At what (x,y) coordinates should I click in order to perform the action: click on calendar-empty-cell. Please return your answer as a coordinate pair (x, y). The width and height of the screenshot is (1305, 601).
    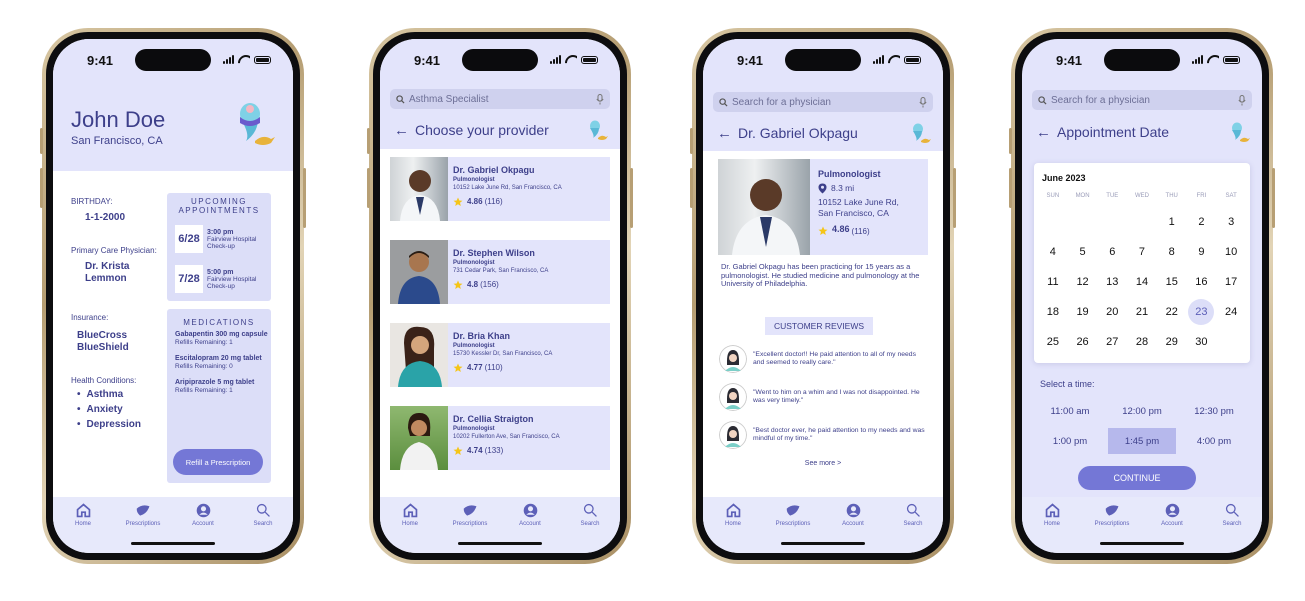
    Looking at the image, I should click on (1083, 222).